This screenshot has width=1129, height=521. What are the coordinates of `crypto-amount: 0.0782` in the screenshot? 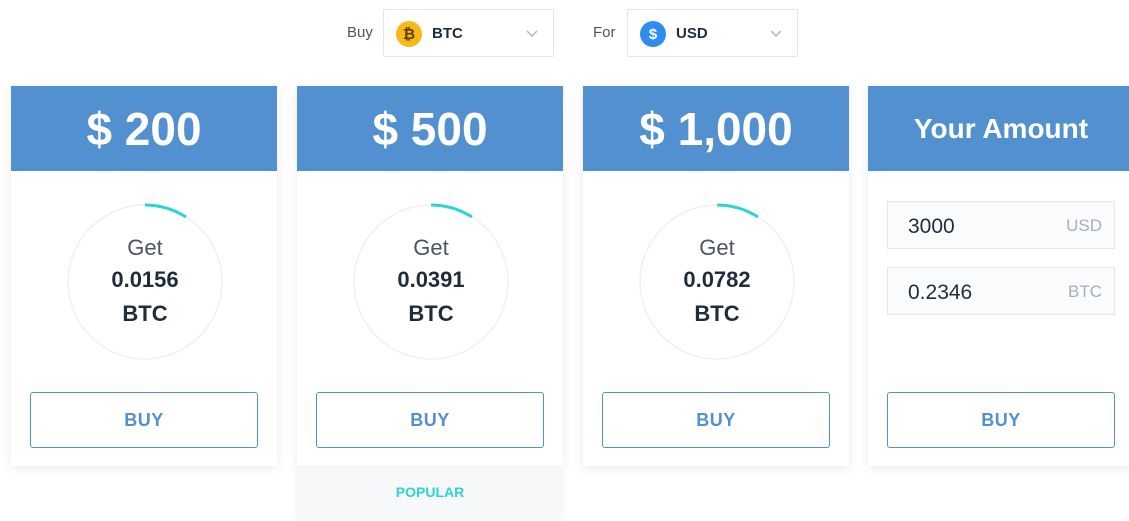 It's located at (717, 279).